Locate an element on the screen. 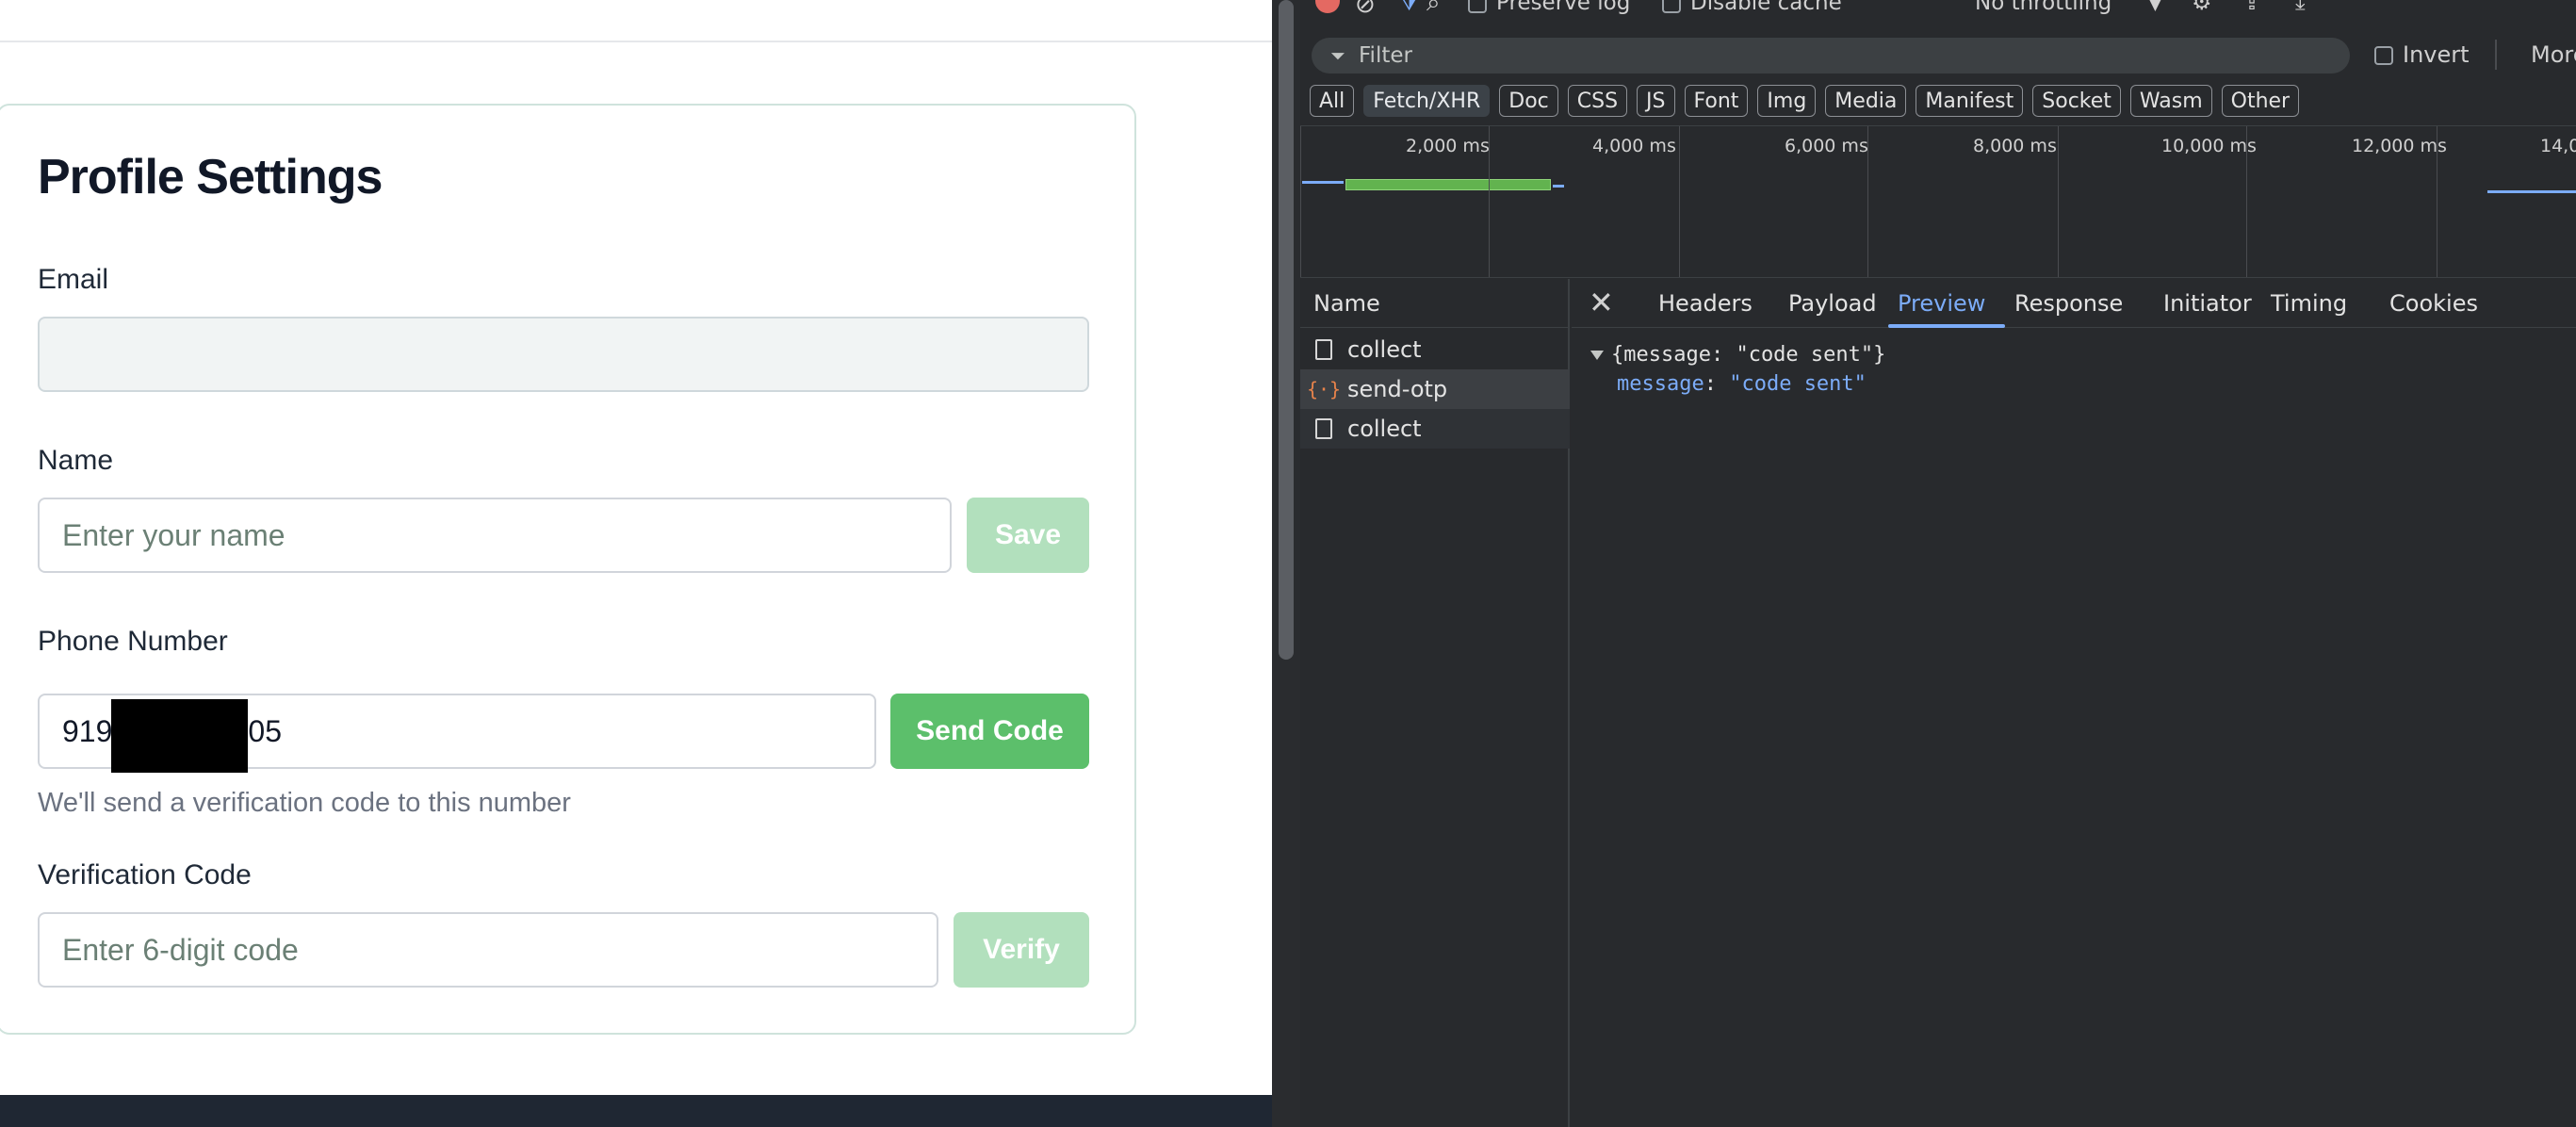  invert-checkbox: Invert is located at coordinates (2422, 54).